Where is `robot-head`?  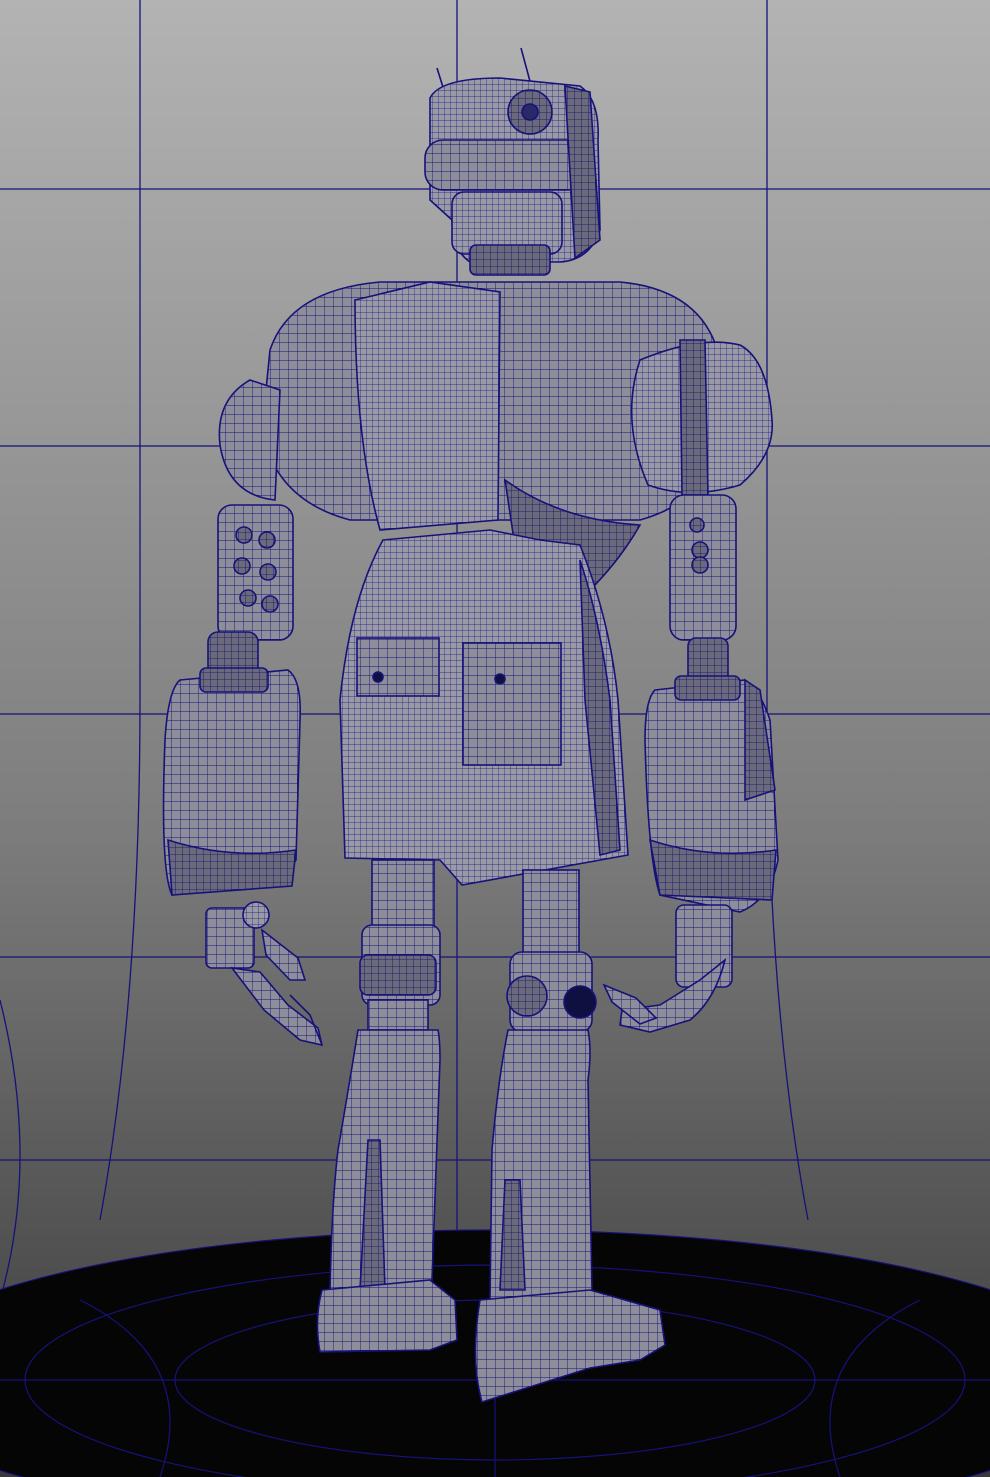 robot-head is located at coordinates (512, 170).